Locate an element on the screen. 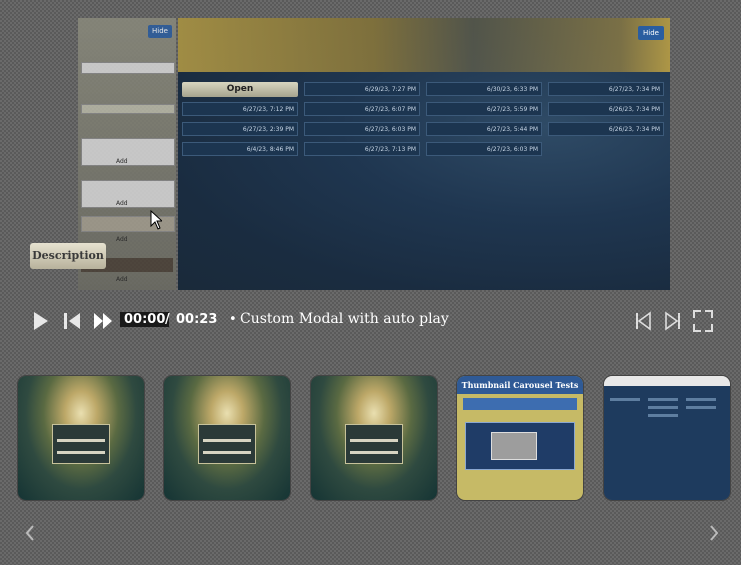 The height and width of the screenshot is (565, 741). thumbnail: Thumbnail Carousel Tests is located at coordinates (520, 438).